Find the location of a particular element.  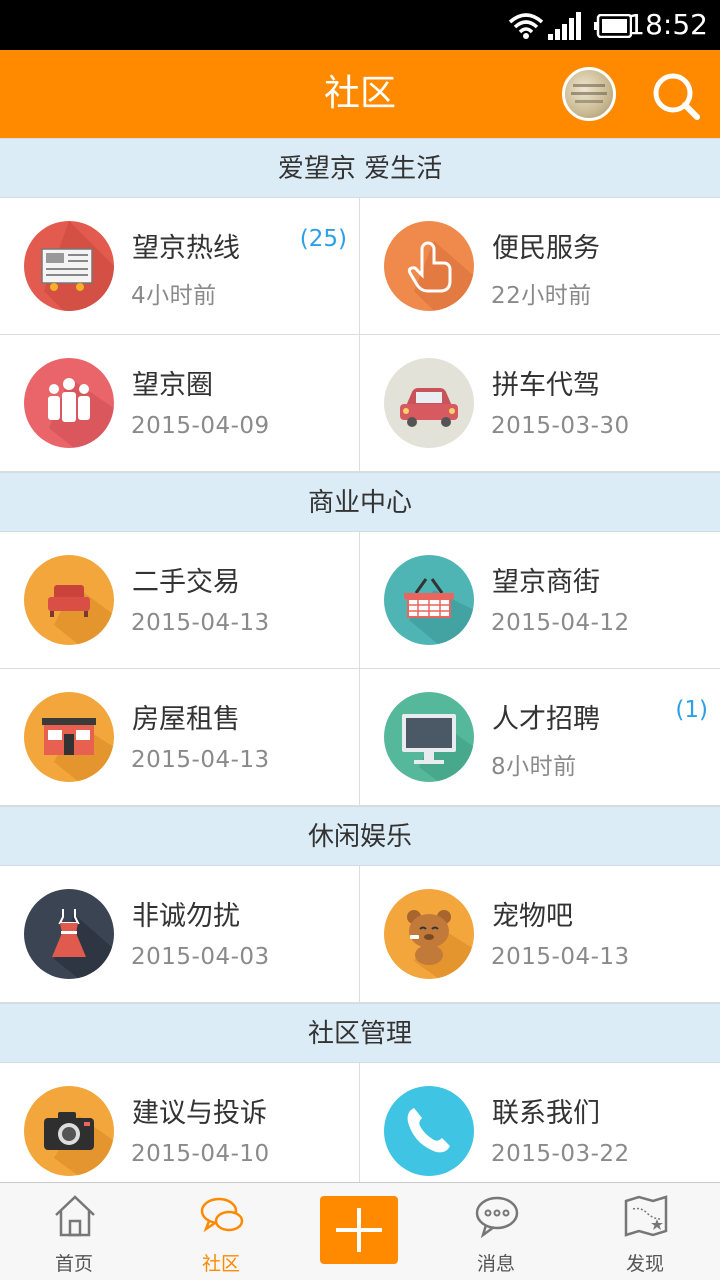

tab-messages: 消息 is located at coordinates (496, 1231).